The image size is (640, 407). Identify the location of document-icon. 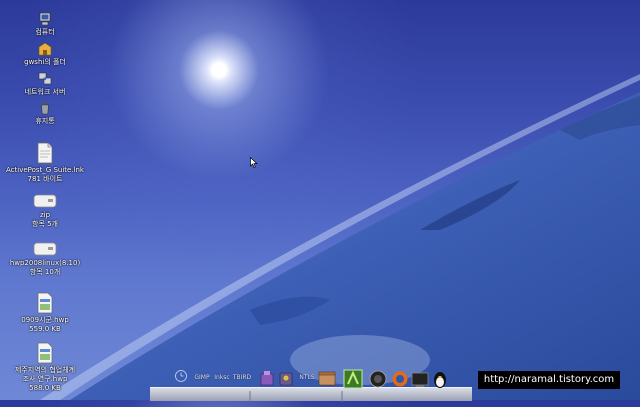
(45, 153).